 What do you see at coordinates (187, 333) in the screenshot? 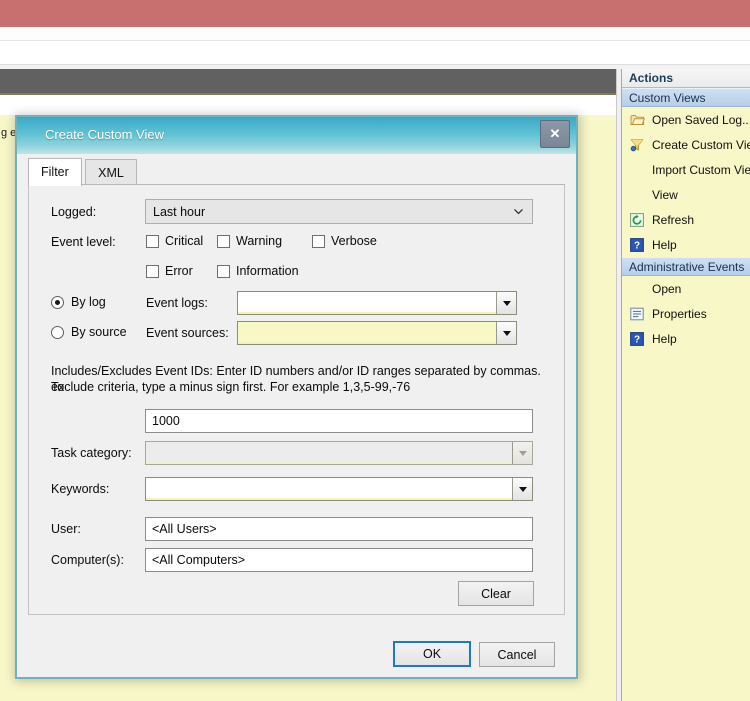
I see `event-sources-label: Event sources:` at bounding box center [187, 333].